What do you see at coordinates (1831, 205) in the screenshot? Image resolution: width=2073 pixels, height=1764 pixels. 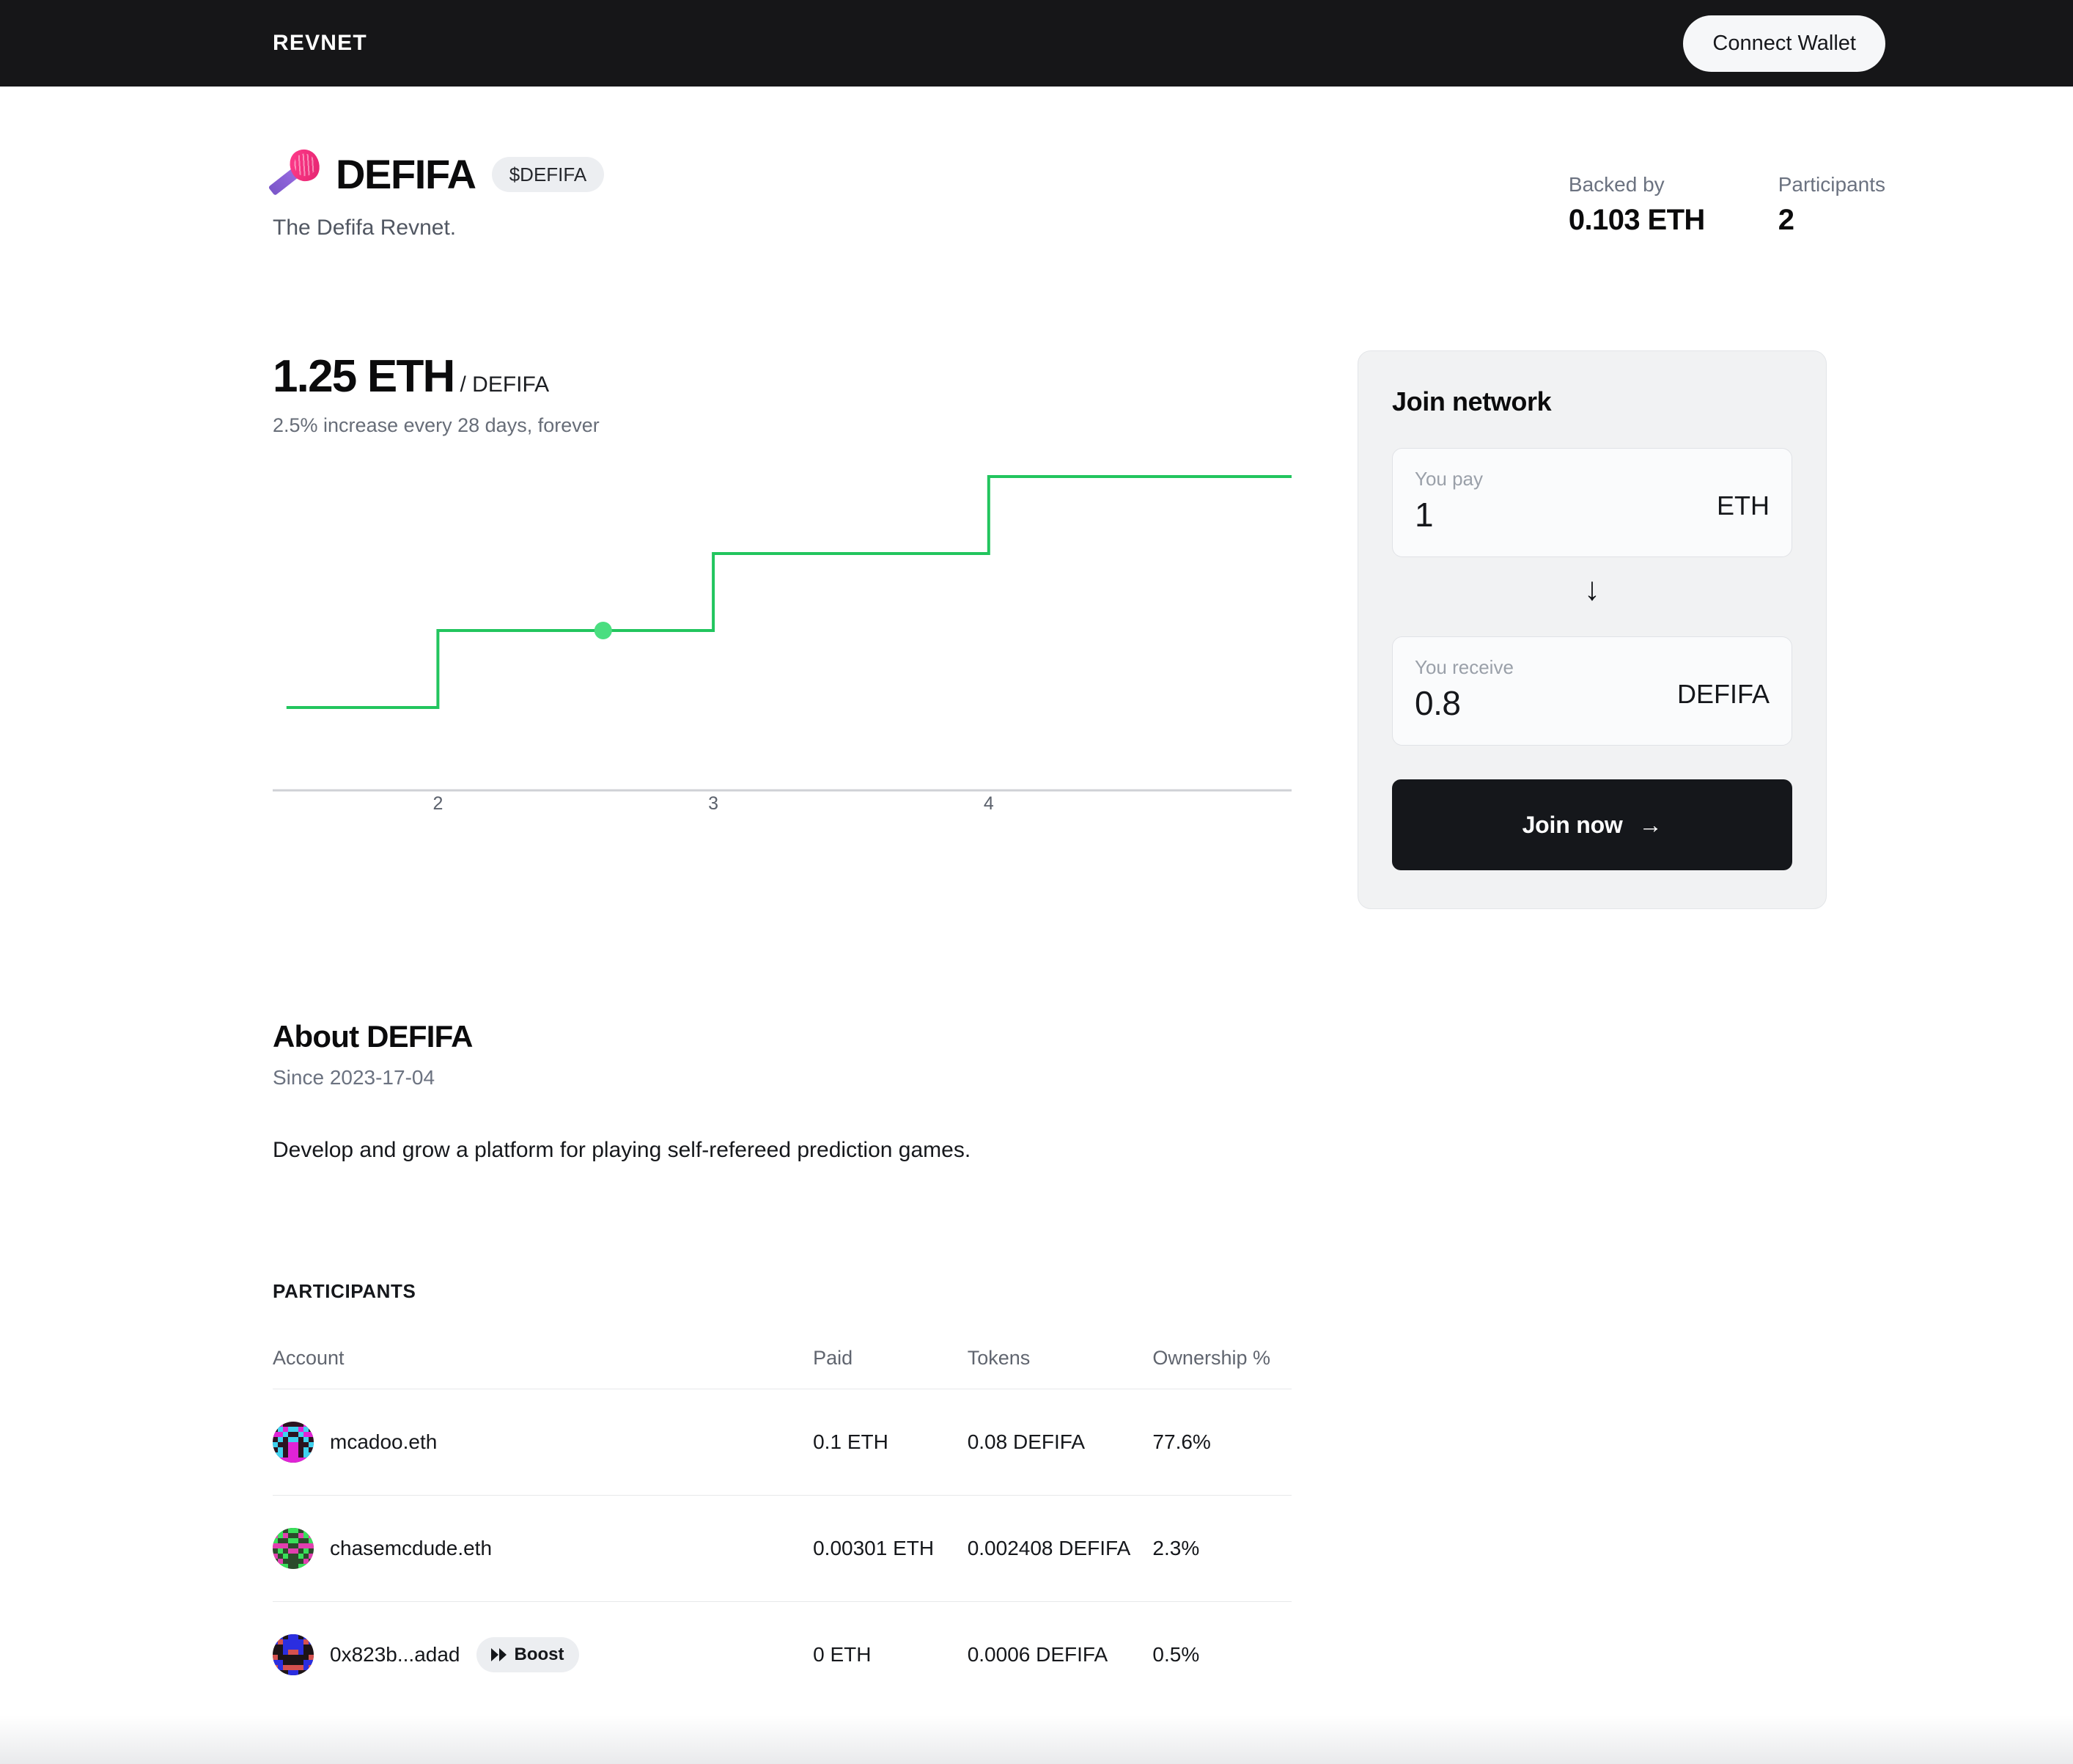 I see `stat-participants: Participants 2` at bounding box center [1831, 205].